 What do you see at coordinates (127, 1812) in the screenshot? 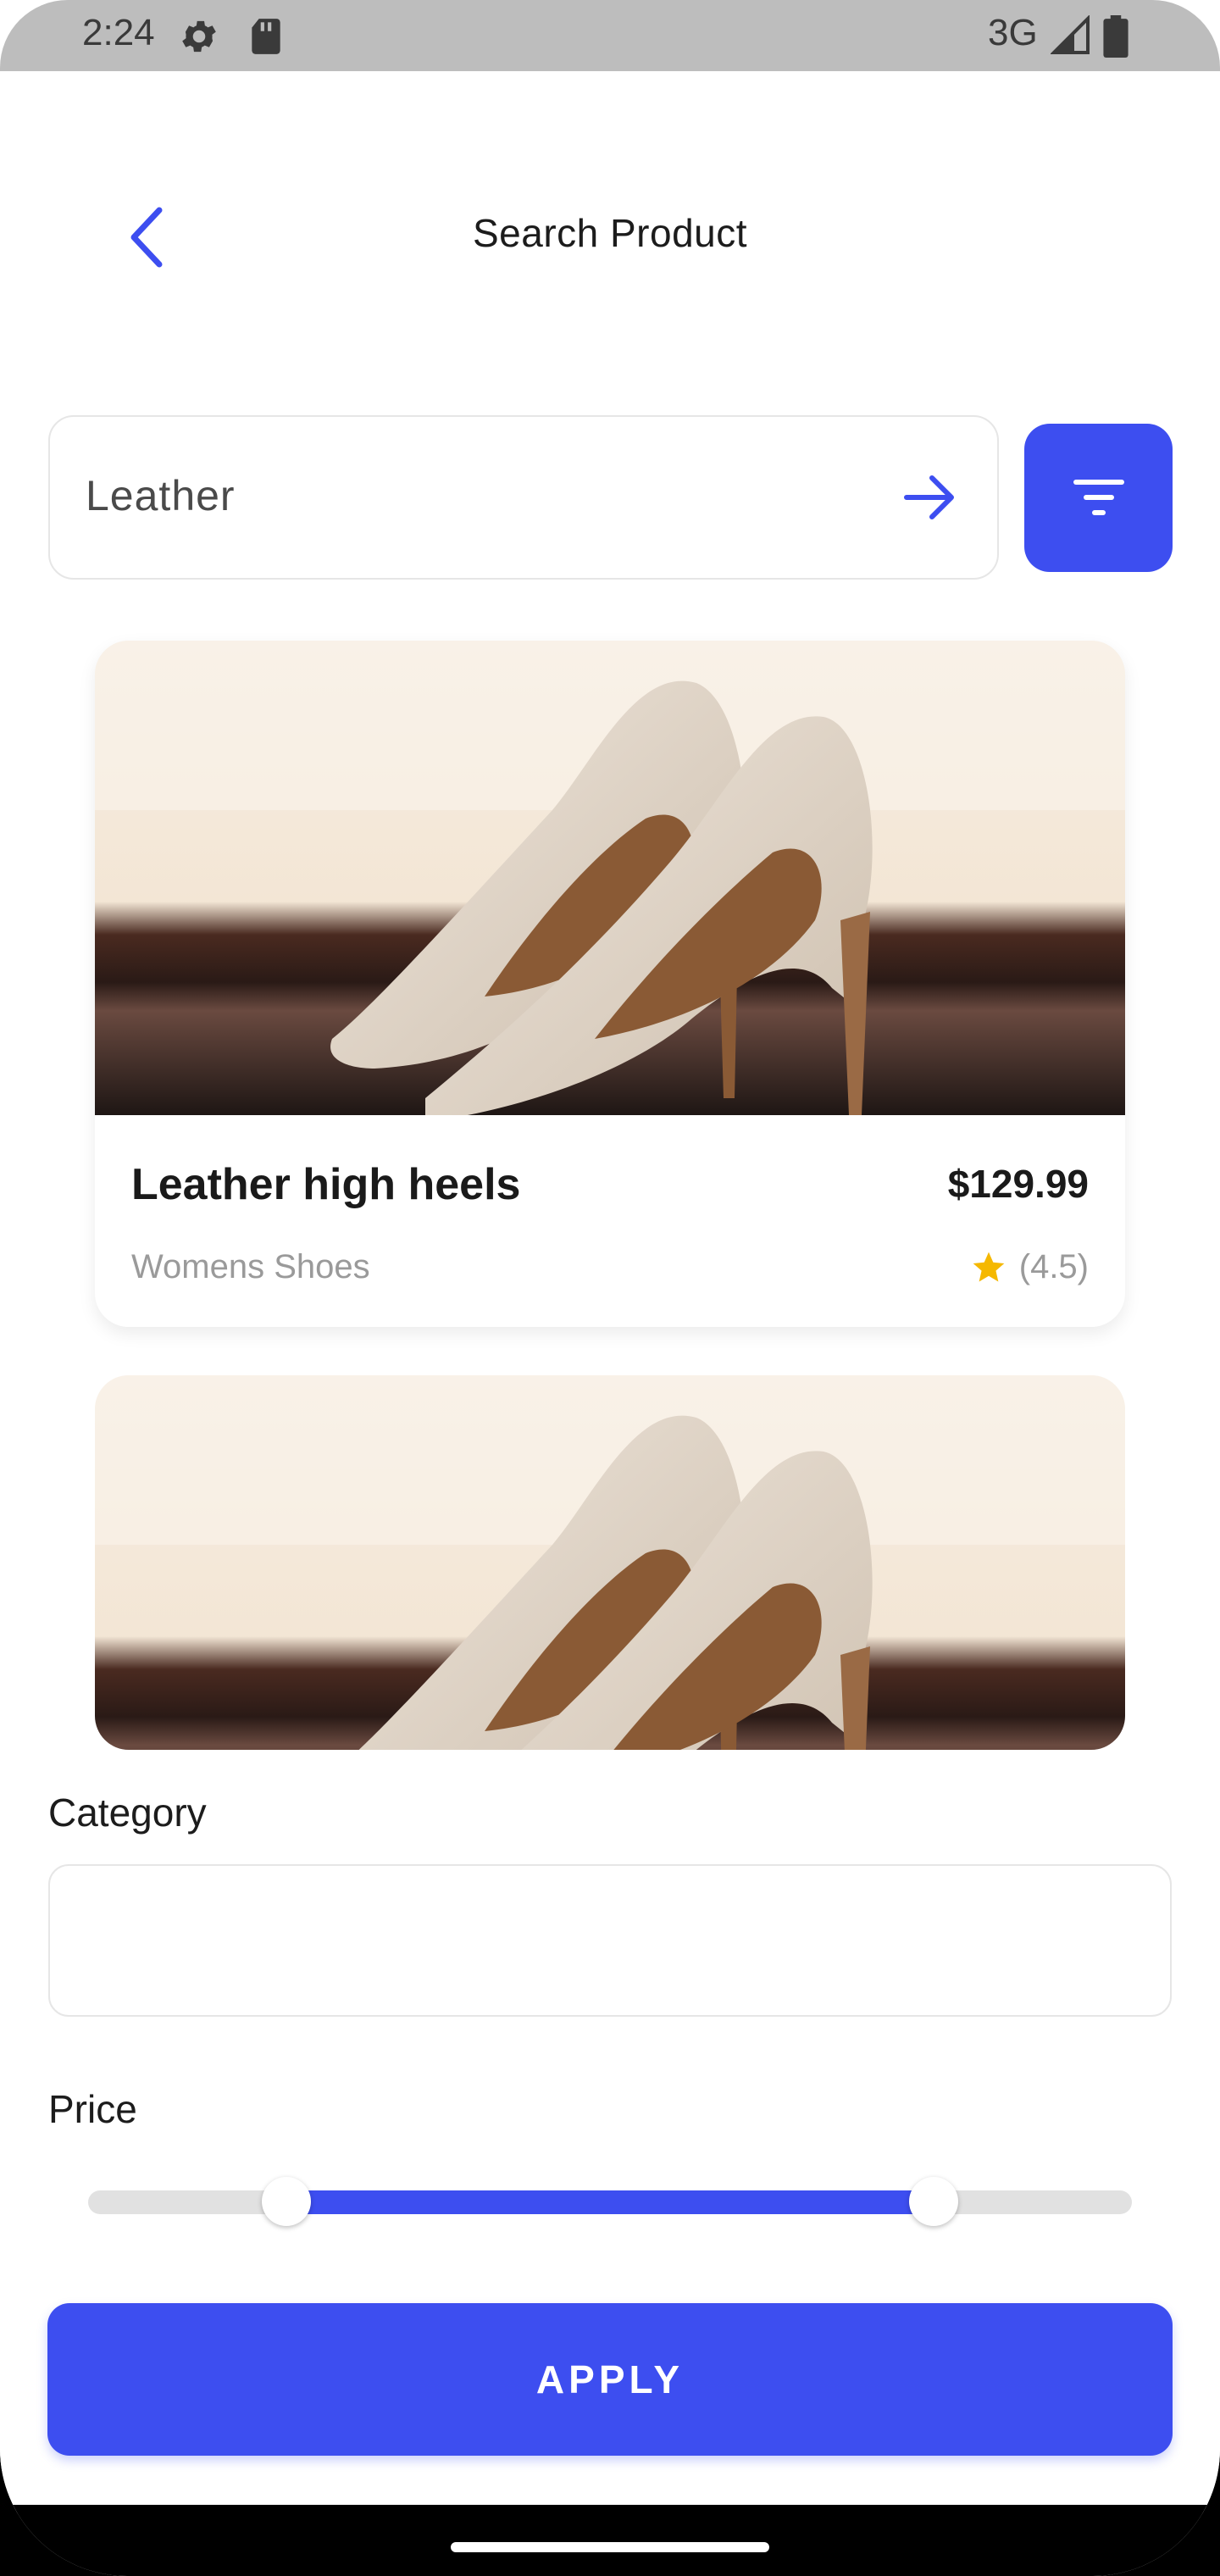
I see `category-label: Category` at bounding box center [127, 1812].